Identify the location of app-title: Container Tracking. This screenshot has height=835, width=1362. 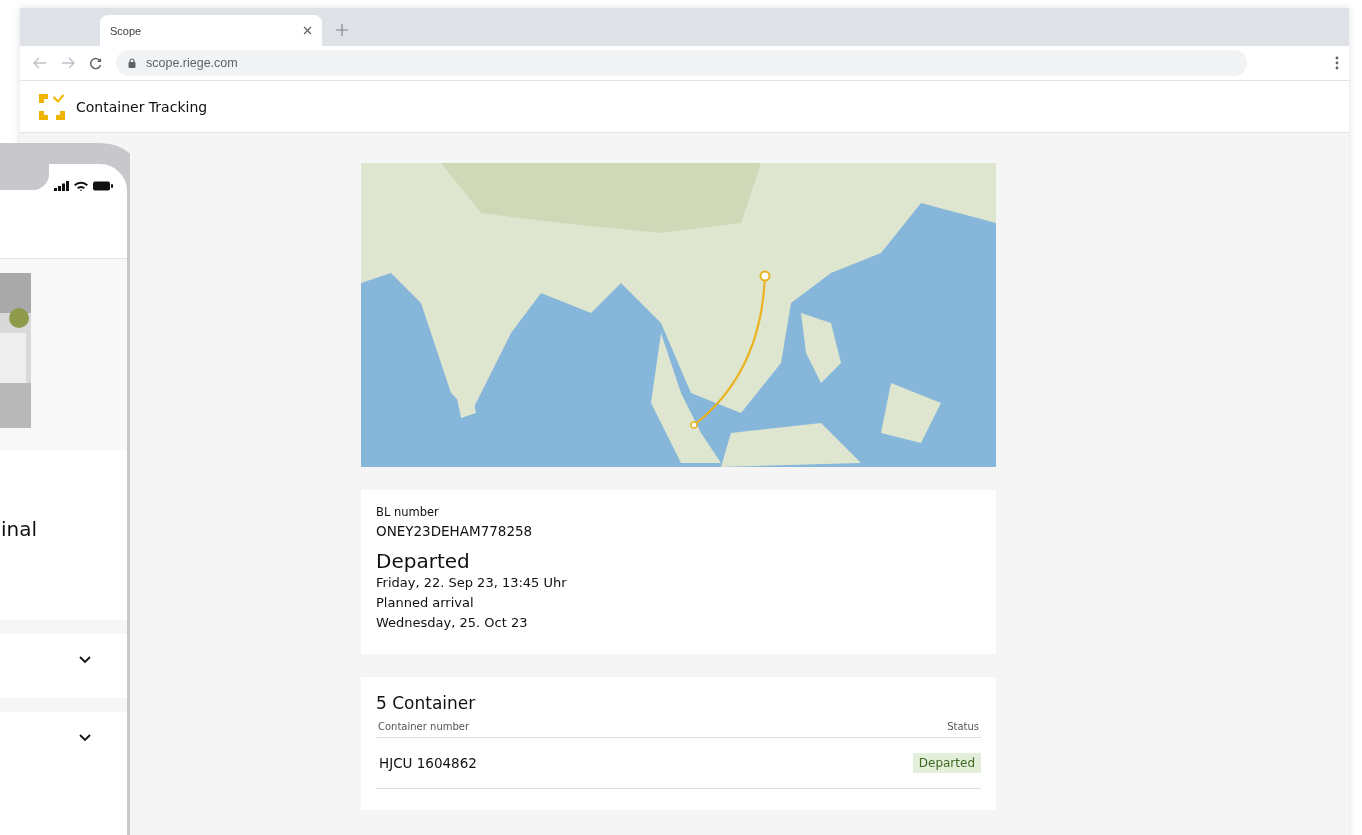
(142, 106).